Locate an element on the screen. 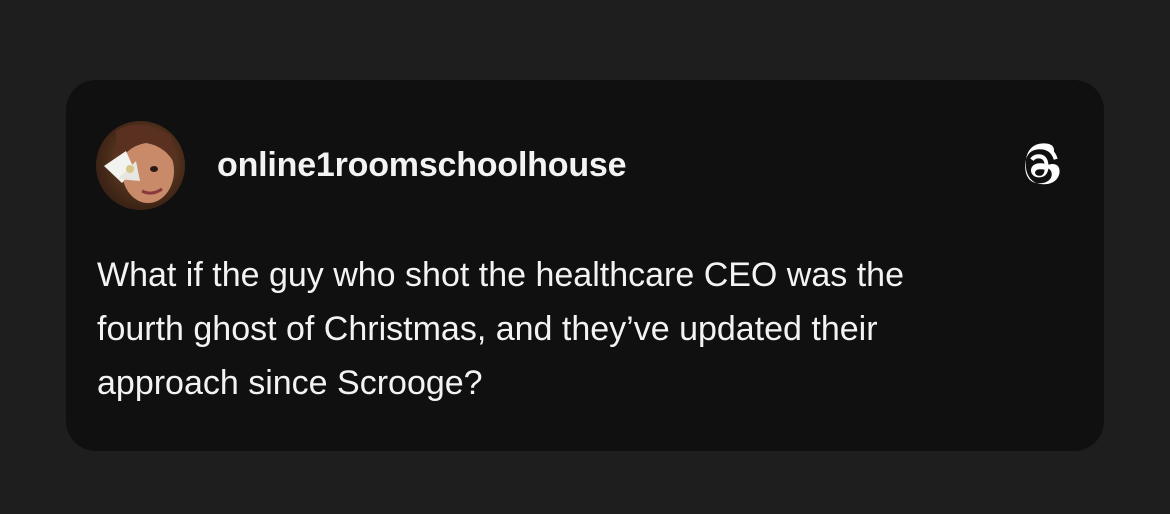 The height and width of the screenshot is (514, 1170). avatar-image is located at coordinates (140, 165).